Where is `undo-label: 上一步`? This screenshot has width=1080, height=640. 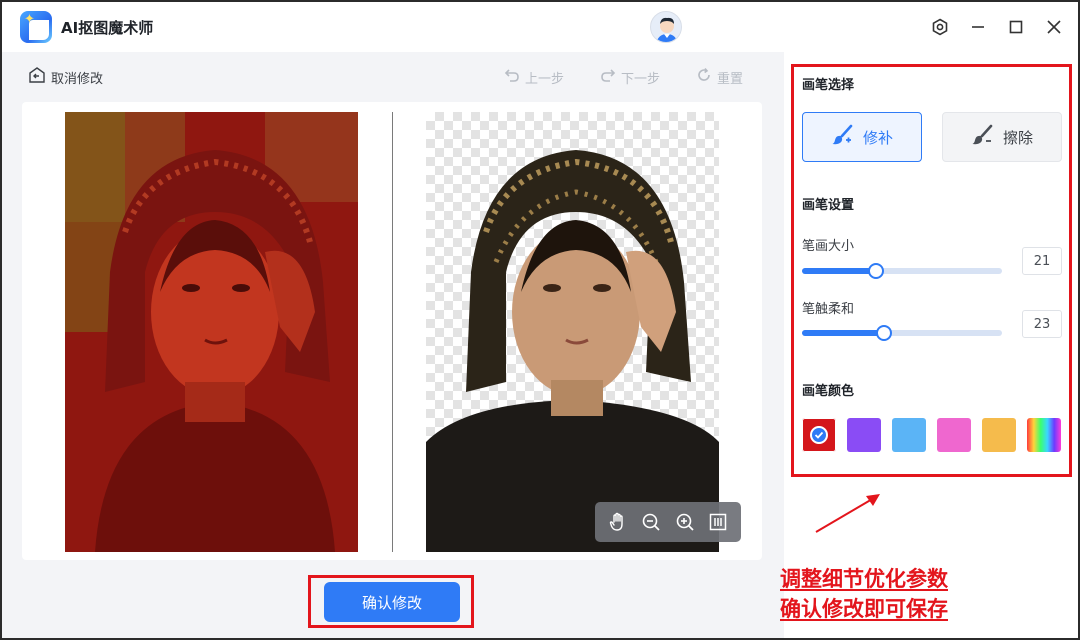
undo-label: 上一步 is located at coordinates (545, 79).